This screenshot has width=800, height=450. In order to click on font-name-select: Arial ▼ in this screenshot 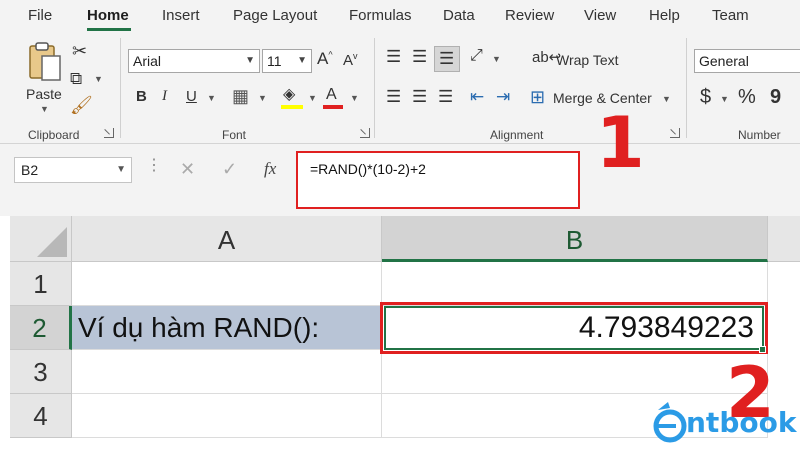, I will do `click(194, 61)`.